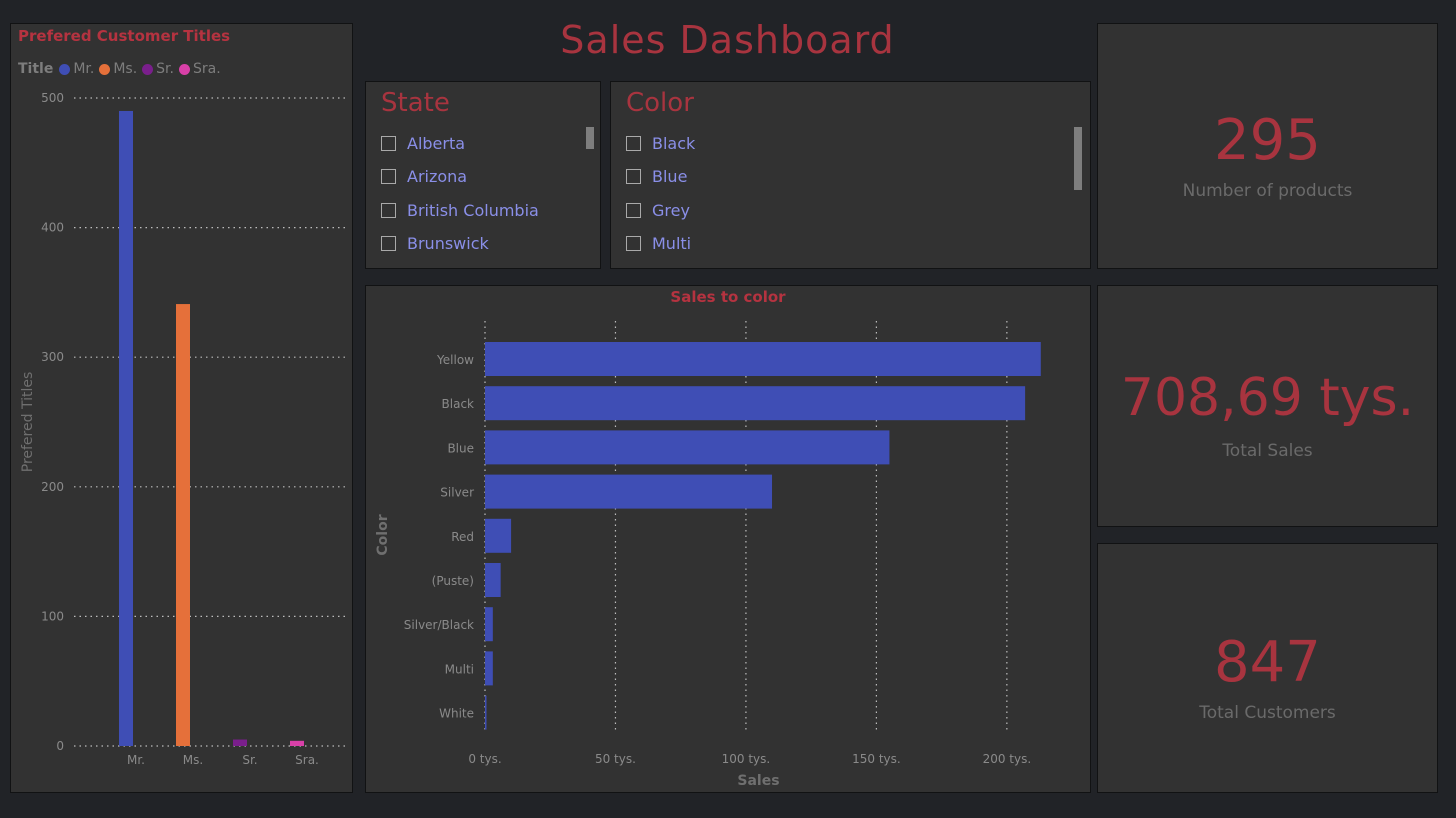 This screenshot has height=818, width=1456. What do you see at coordinates (193, 760) in the screenshot?
I see `x-tick-label: Ms.` at bounding box center [193, 760].